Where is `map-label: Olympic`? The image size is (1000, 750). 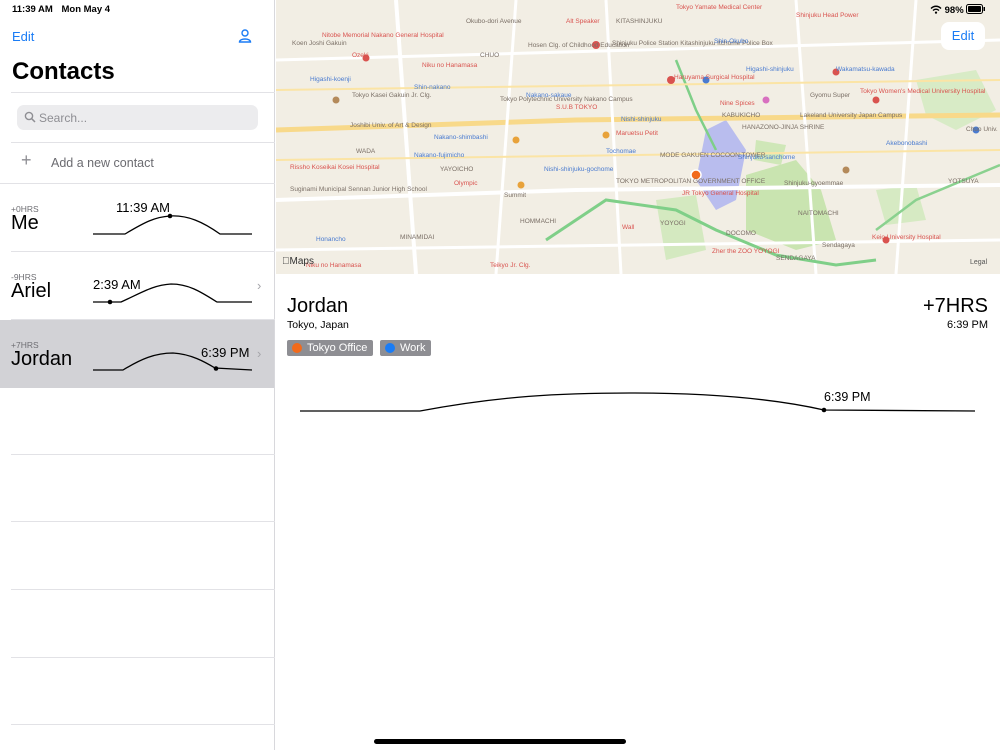 map-label: Olympic is located at coordinates (466, 183).